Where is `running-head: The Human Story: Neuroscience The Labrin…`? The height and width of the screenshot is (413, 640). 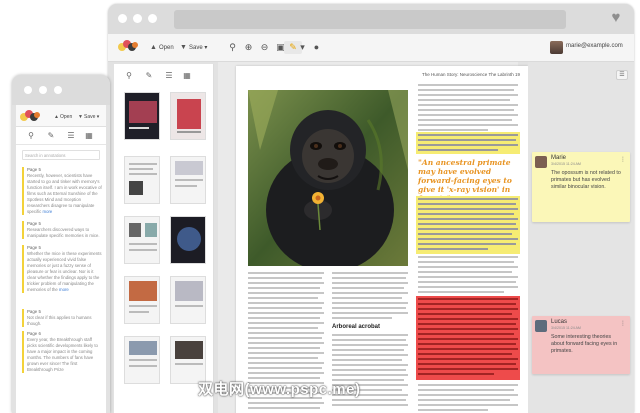 running-head: The Human Story: Neuroscience The Labrin… is located at coordinates (471, 74).